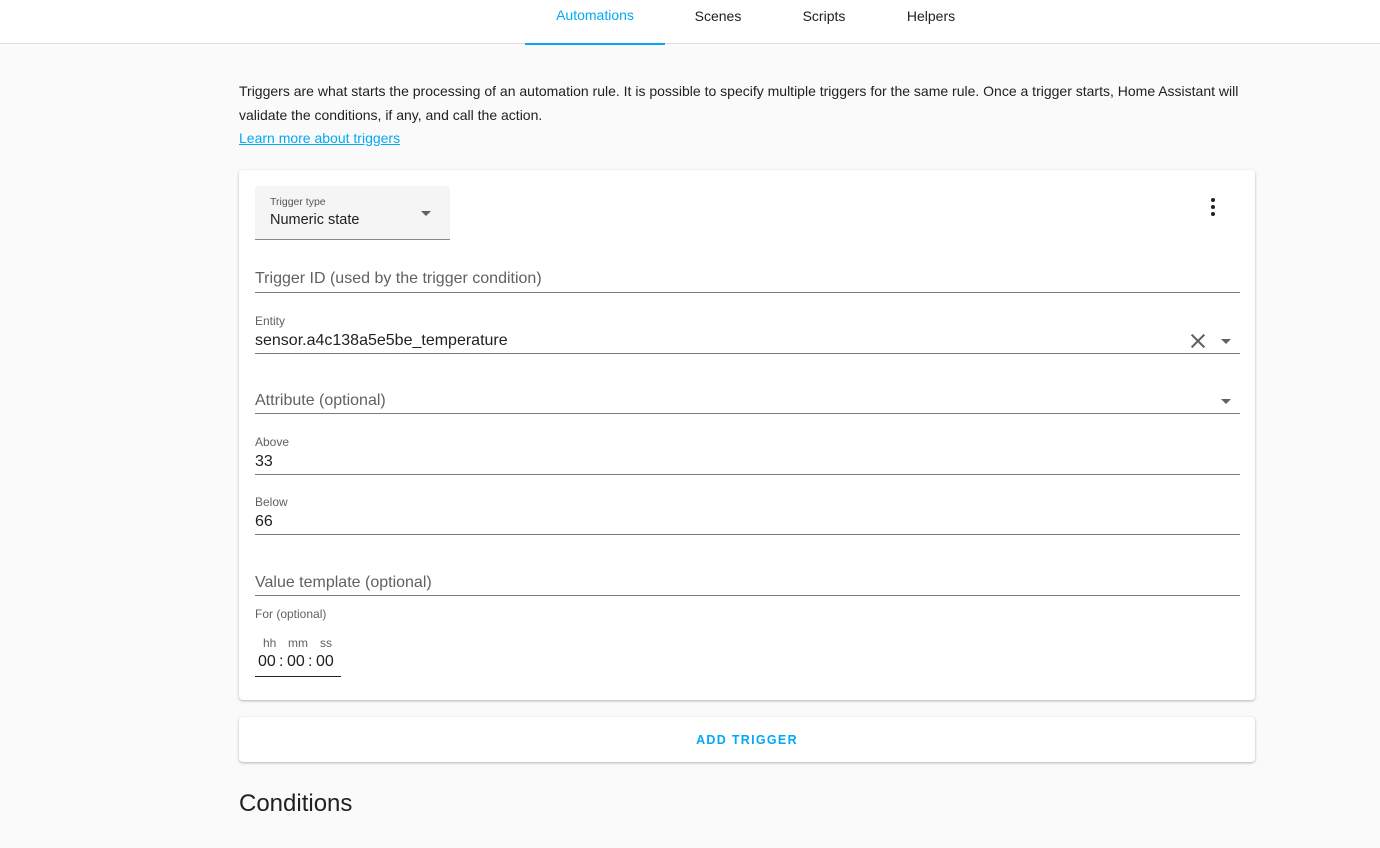 The width and height of the screenshot is (1380, 848). I want to click on minutes-unit-label: mm, so click(298, 643).